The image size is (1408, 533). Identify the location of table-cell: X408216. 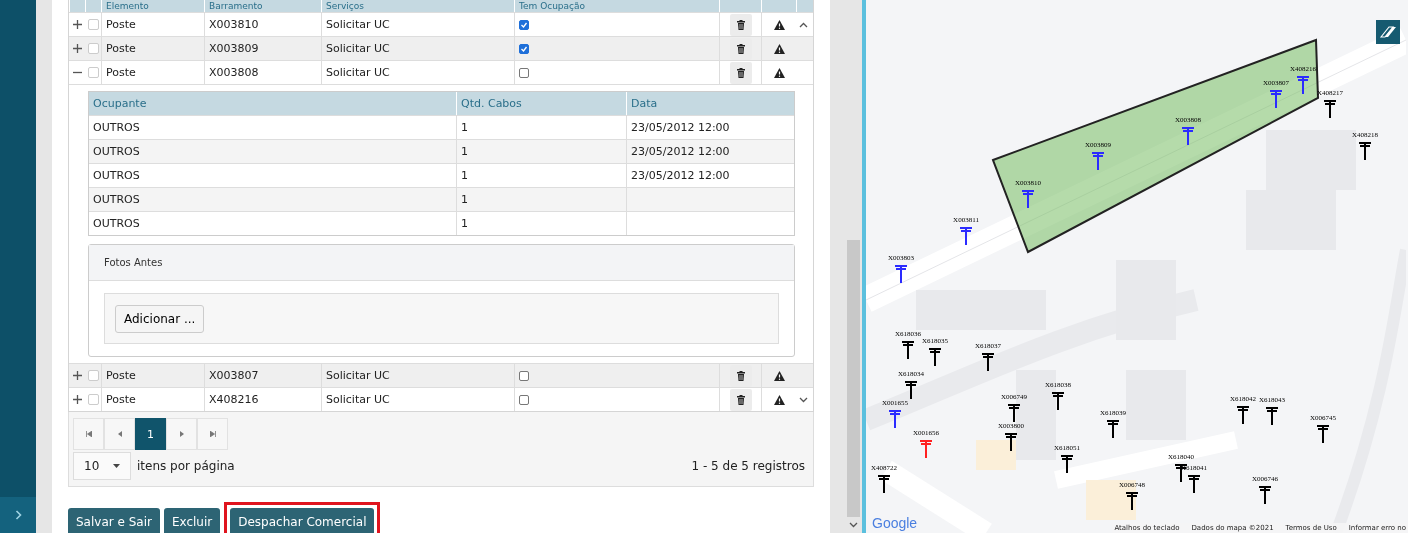
(234, 399).